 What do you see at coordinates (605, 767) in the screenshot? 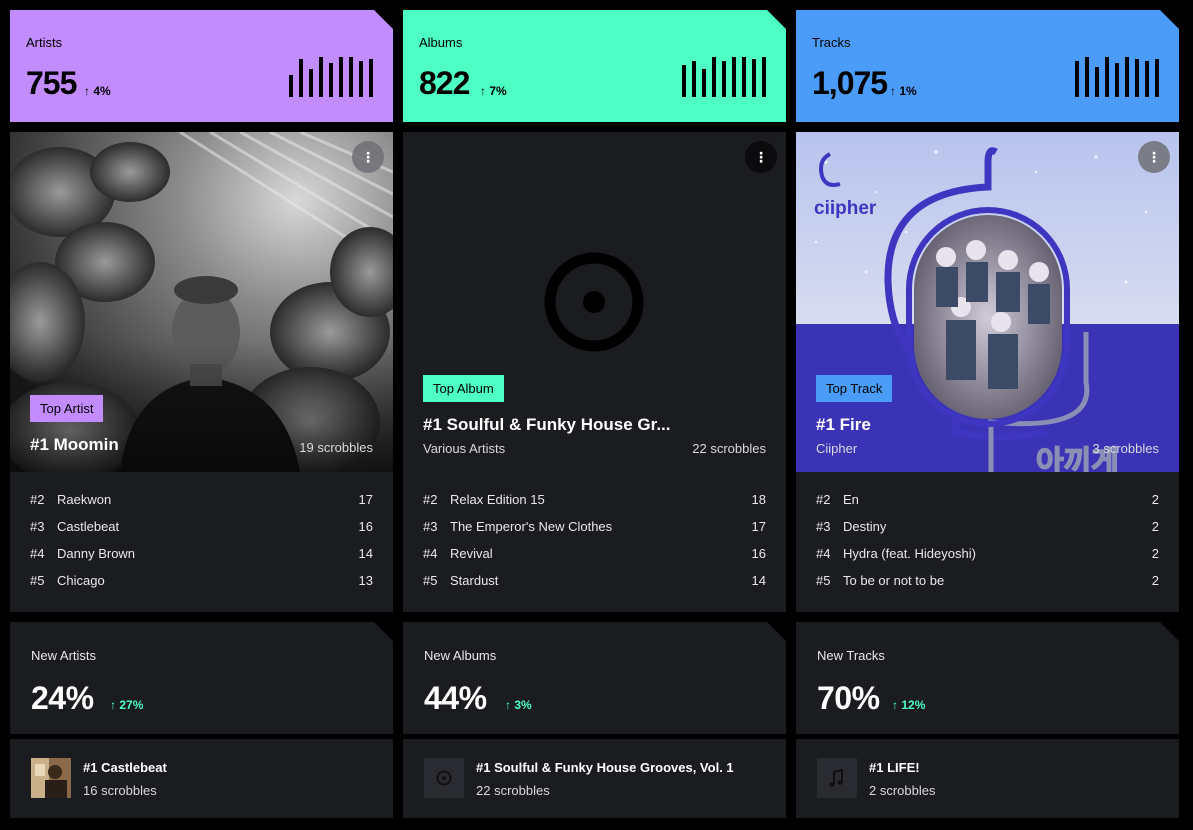
I see `top-new-album-title: #1 Soulful & Funky House Grooves, Vol. 1` at bounding box center [605, 767].